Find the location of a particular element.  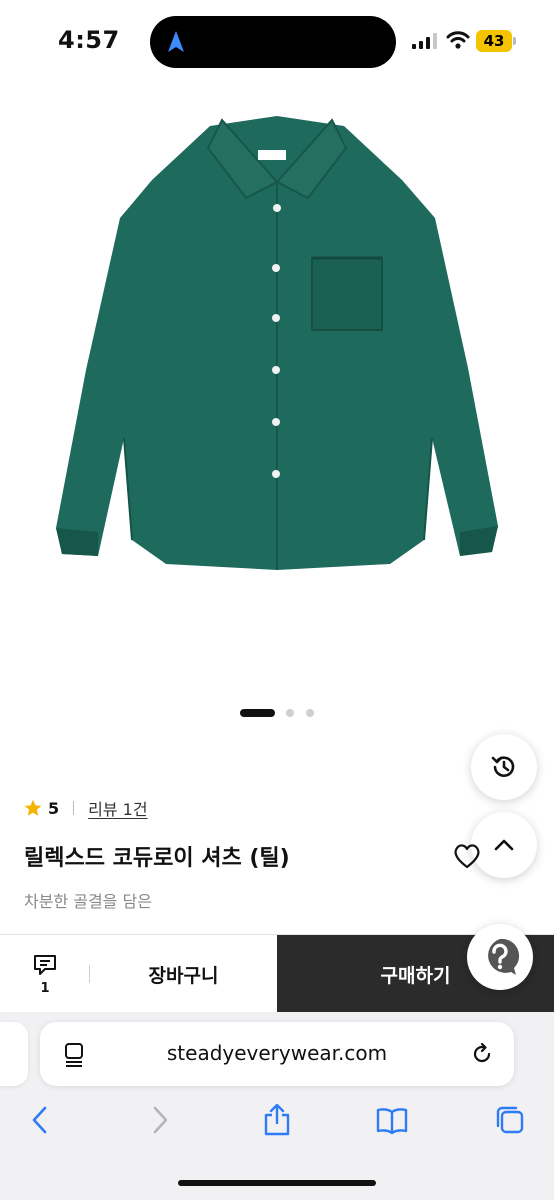

reload-icon is located at coordinates (482, 1054).